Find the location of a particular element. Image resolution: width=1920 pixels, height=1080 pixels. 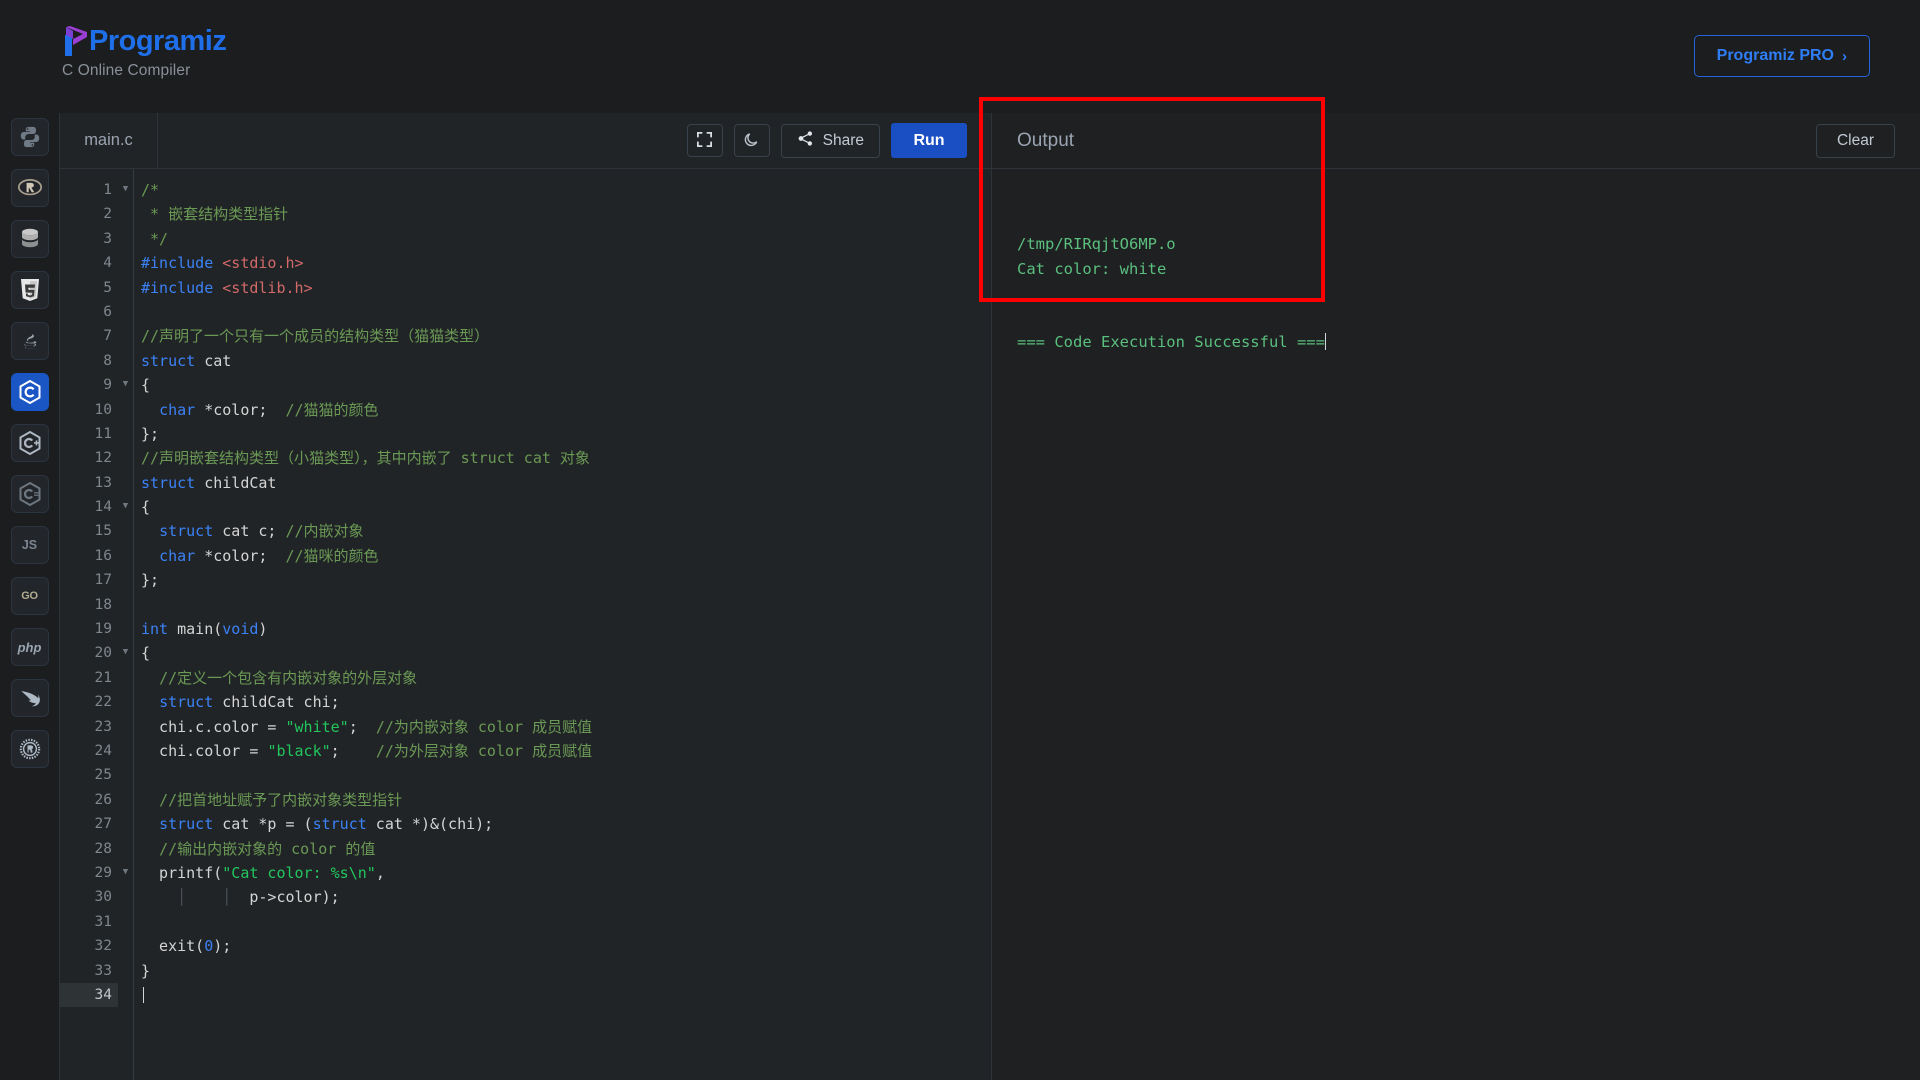

line-number: 7 is located at coordinates (107, 336).